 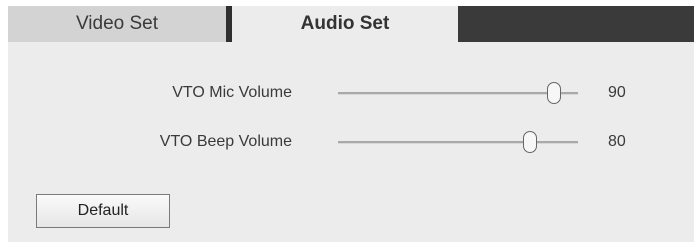 I want to click on beep-volume-row: VTO Beep Volume 80, so click(x=351, y=142).